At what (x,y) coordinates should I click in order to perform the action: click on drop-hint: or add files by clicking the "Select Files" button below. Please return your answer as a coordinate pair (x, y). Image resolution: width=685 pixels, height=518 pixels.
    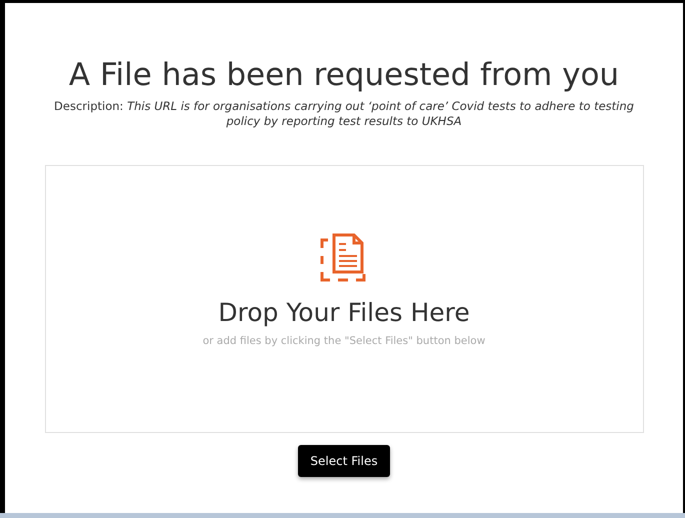
    Looking at the image, I should click on (344, 341).